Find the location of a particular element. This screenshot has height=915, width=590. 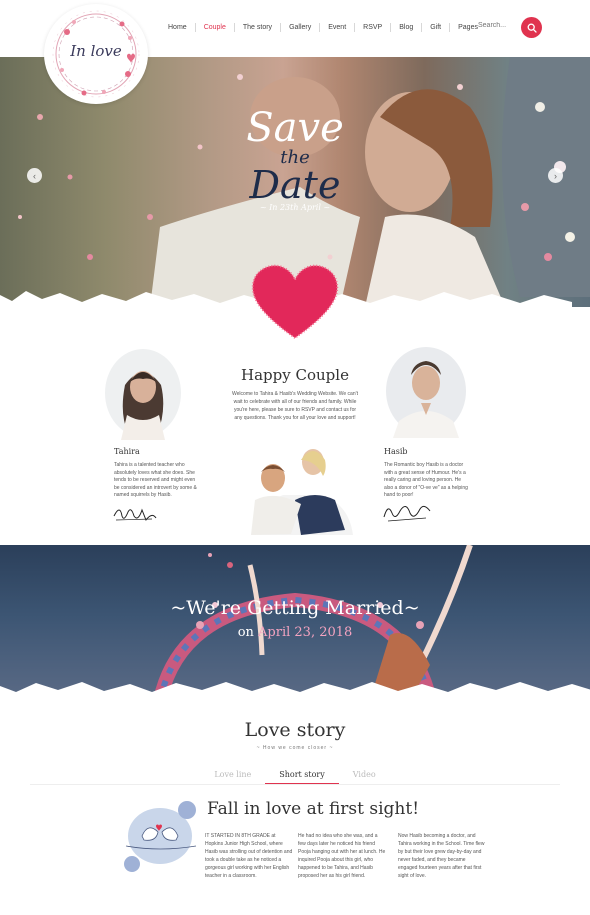

nav-item-home: Home is located at coordinates (178, 27).